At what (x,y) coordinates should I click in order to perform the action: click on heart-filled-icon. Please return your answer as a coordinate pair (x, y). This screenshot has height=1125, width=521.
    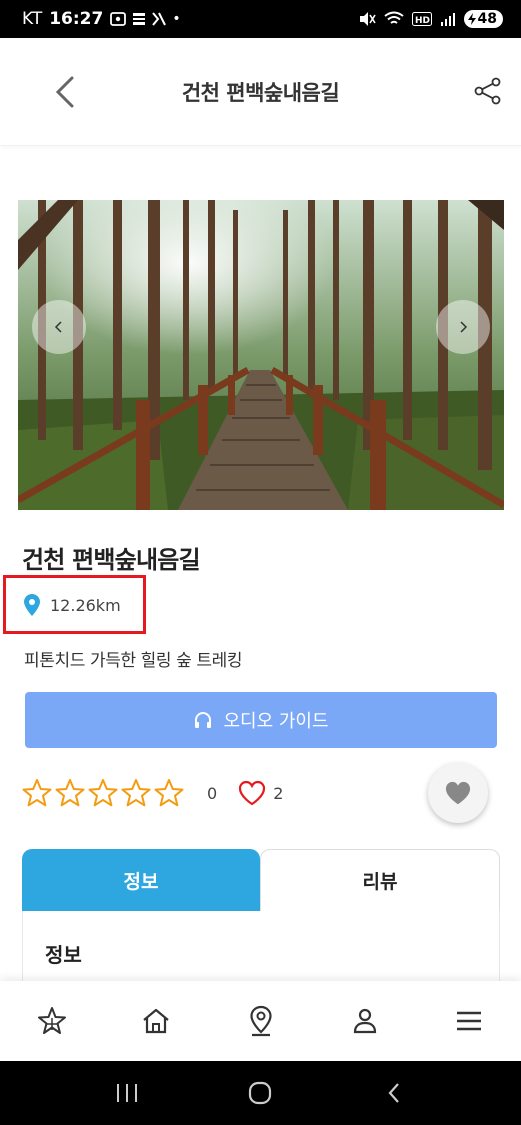
    Looking at the image, I should click on (458, 793).